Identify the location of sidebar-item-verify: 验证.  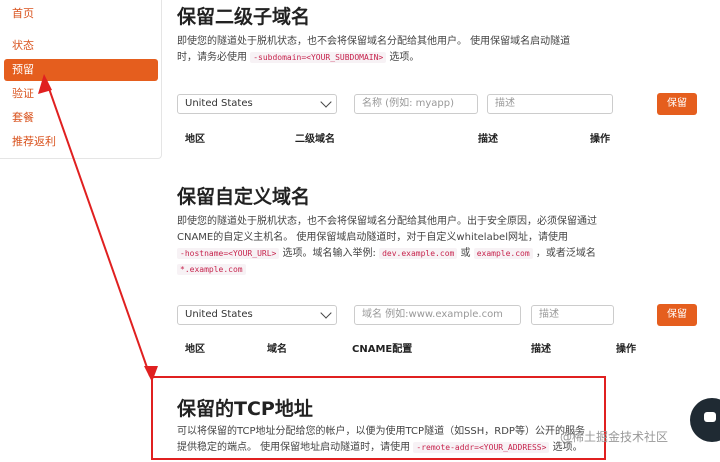
(81, 94).